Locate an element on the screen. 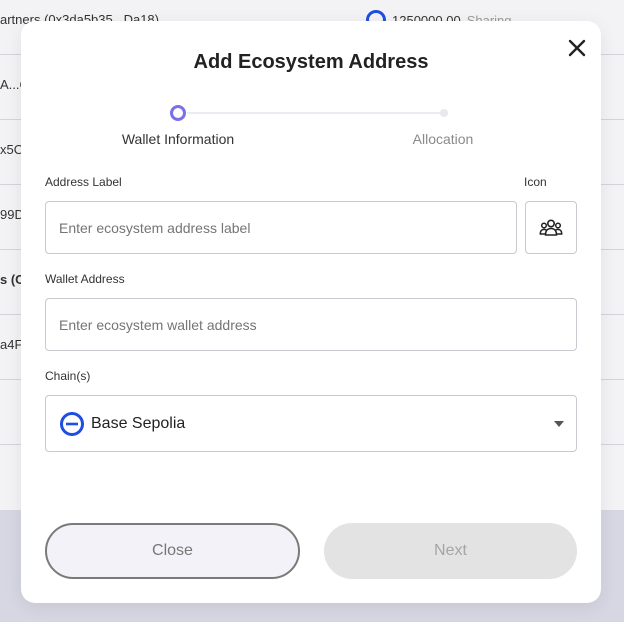  close-icon is located at coordinates (577, 48).